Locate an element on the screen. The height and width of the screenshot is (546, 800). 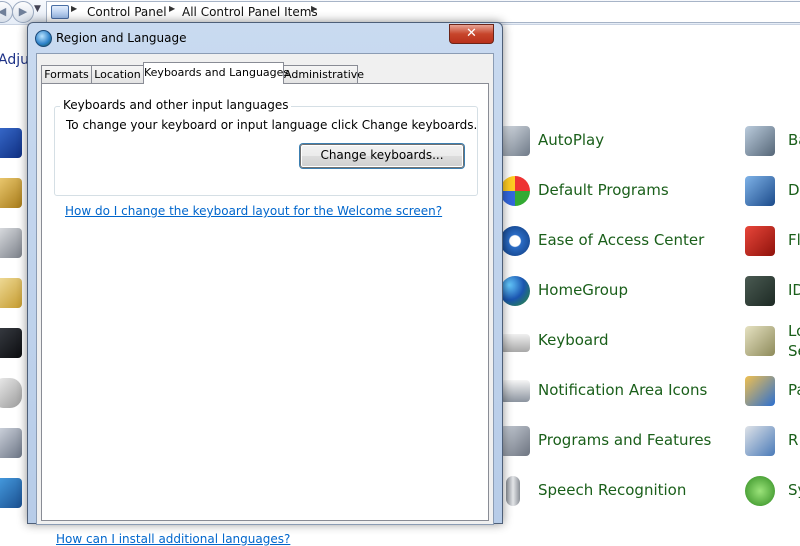
backup-restore-link: Ba is located at coordinates (794, 140).